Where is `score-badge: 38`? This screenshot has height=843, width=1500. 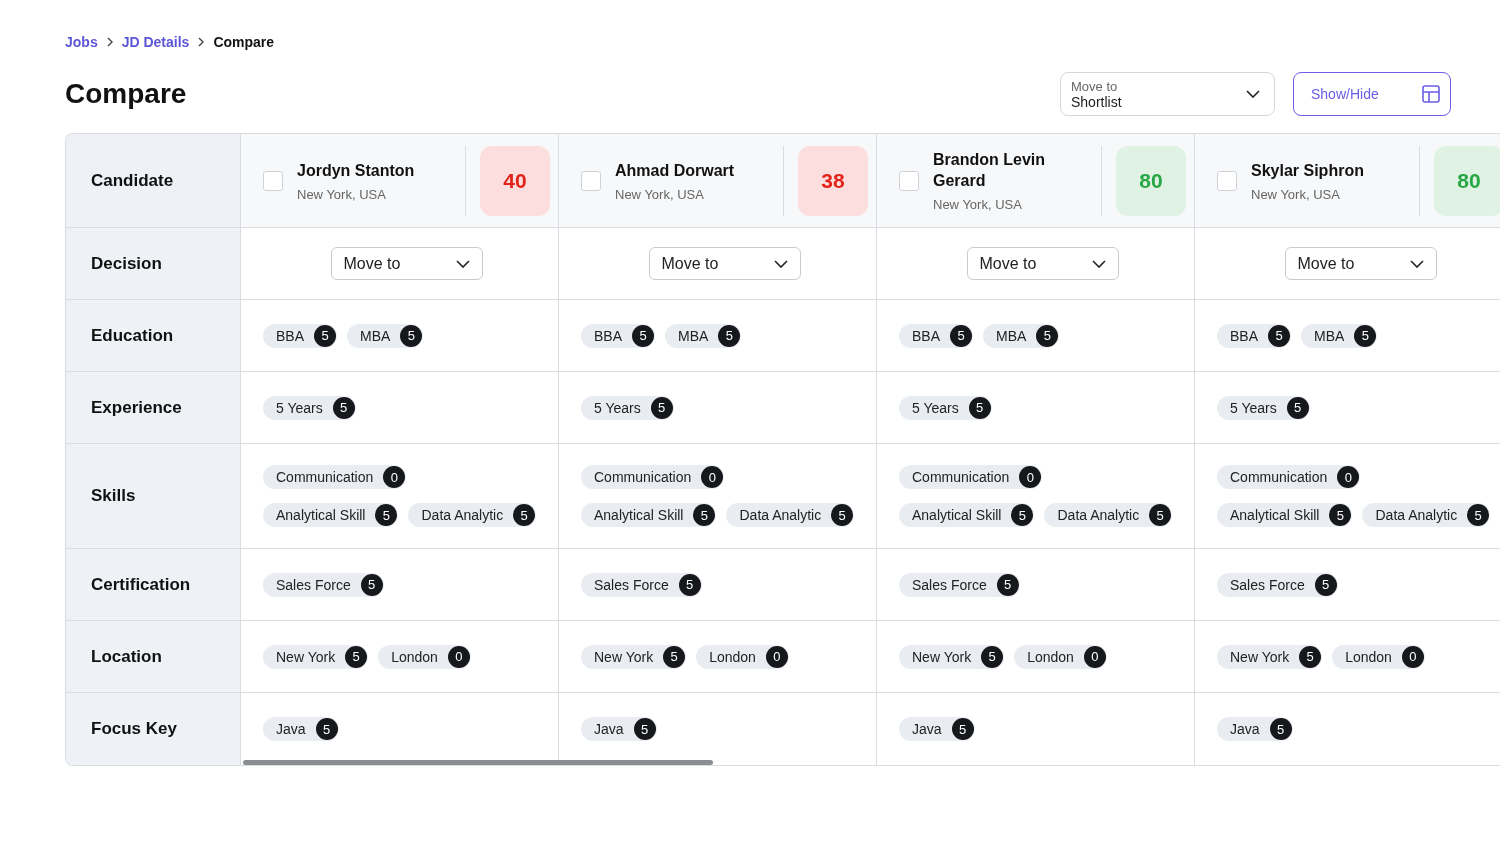 score-badge: 38 is located at coordinates (833, 180).